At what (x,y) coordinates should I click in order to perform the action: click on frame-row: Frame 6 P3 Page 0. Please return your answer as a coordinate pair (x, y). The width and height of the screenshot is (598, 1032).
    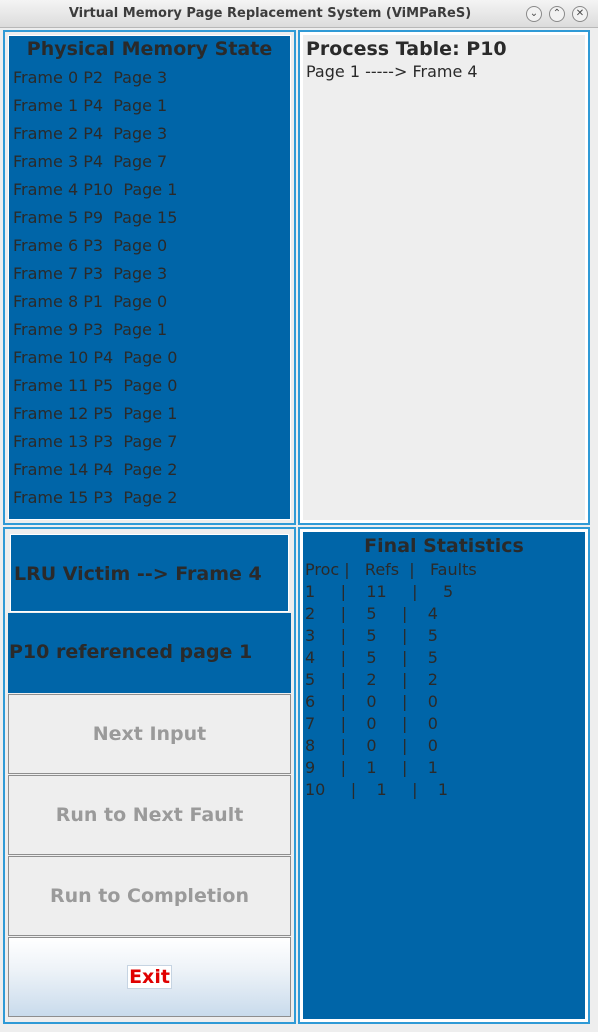
    Looking at the image, I should click on (90, 245).